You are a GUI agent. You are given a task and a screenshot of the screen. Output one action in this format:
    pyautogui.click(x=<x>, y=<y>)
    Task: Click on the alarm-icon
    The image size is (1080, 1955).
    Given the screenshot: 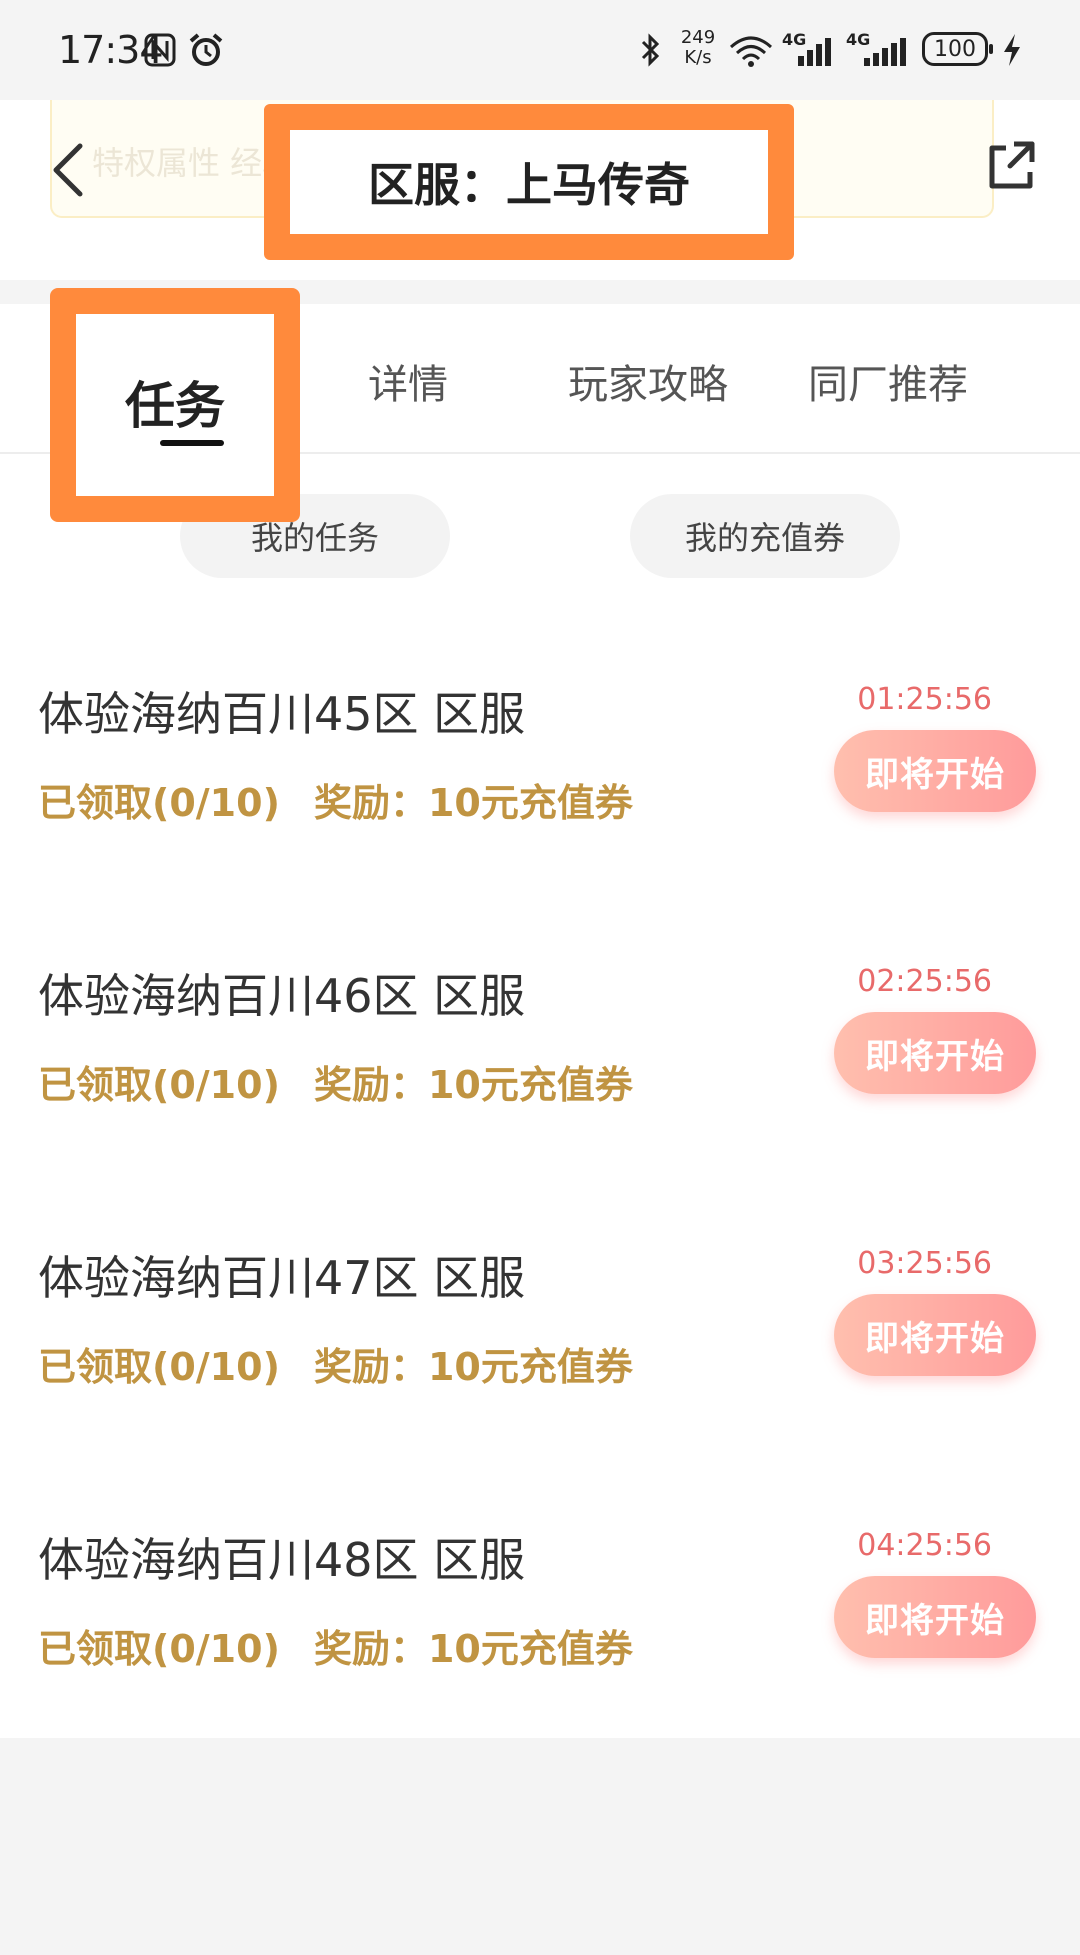 What is the action you would take?
    pyautogui.click(x=206, y=50)
    